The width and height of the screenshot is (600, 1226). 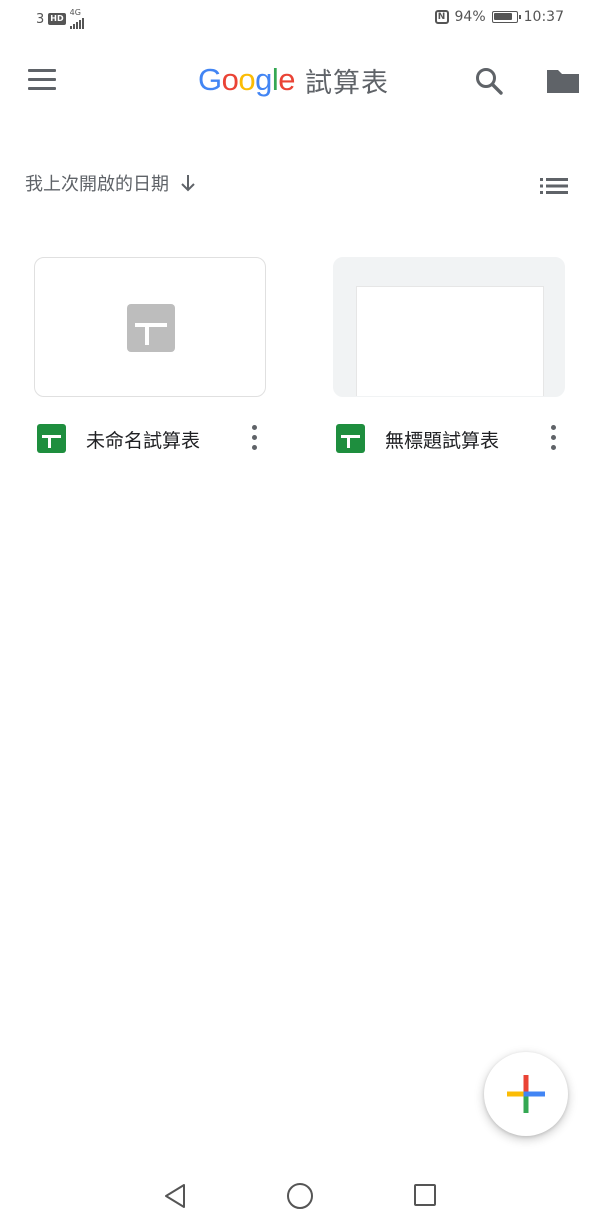 I want to click on file-info: 未命名試算表, so click(x=150, y=439).